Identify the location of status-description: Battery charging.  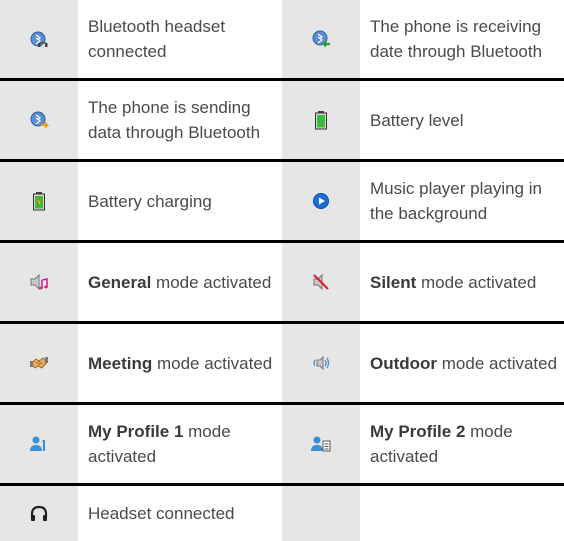
(150, 201).